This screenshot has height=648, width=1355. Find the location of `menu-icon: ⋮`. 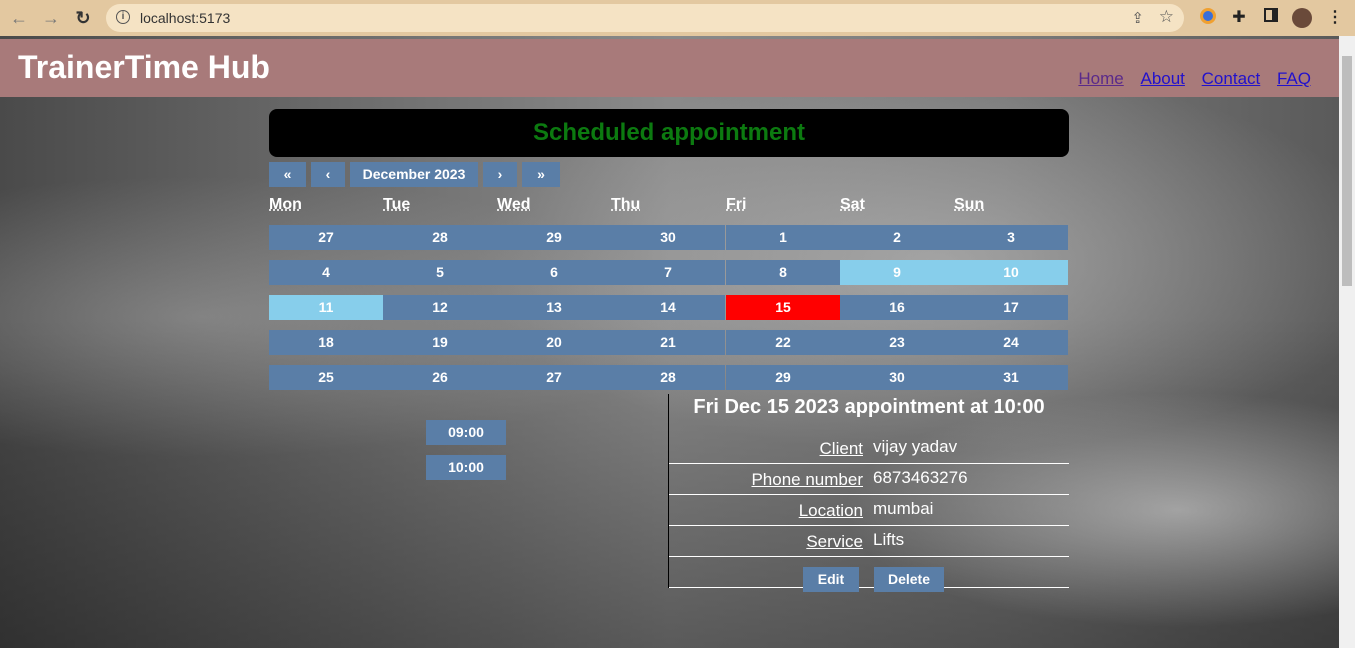

menu-icon: ⋮ is located at coordinates (1335, 18).